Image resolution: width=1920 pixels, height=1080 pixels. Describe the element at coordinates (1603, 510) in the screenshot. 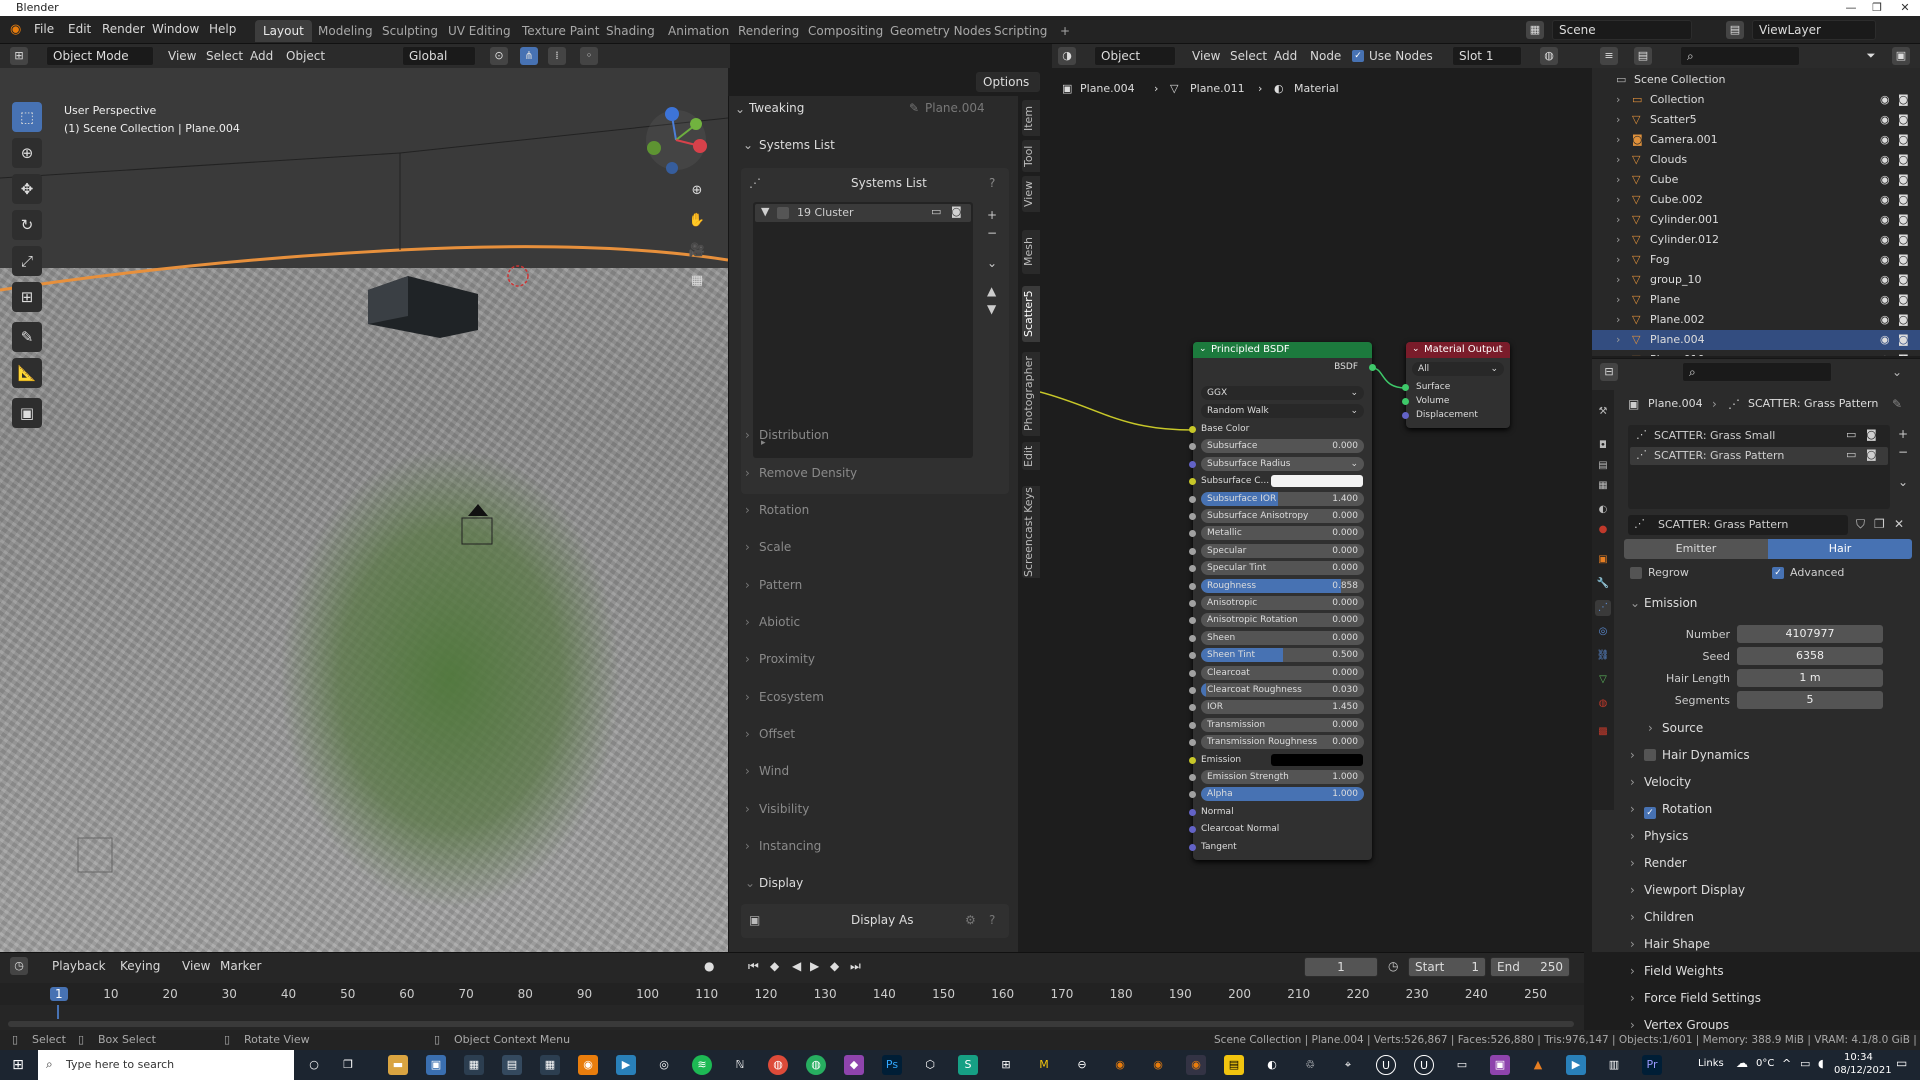

I see `scene-tab-icon: ◐` at that location.